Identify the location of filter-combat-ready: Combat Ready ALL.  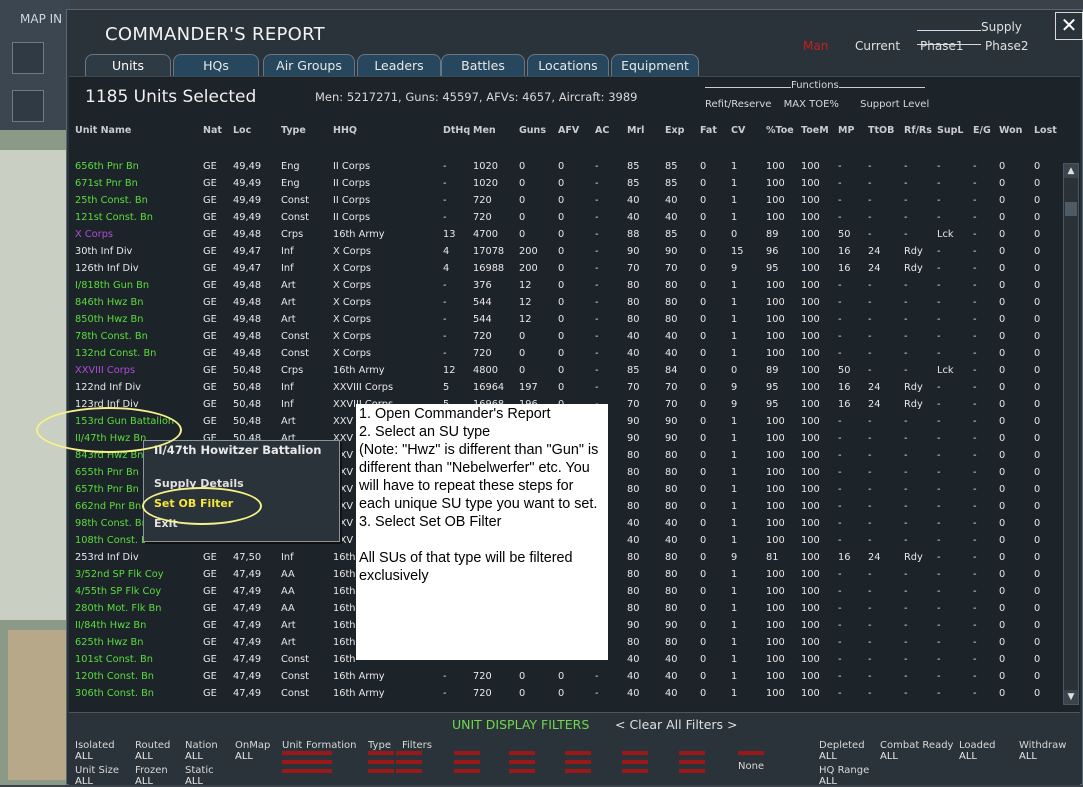
(916, 751).